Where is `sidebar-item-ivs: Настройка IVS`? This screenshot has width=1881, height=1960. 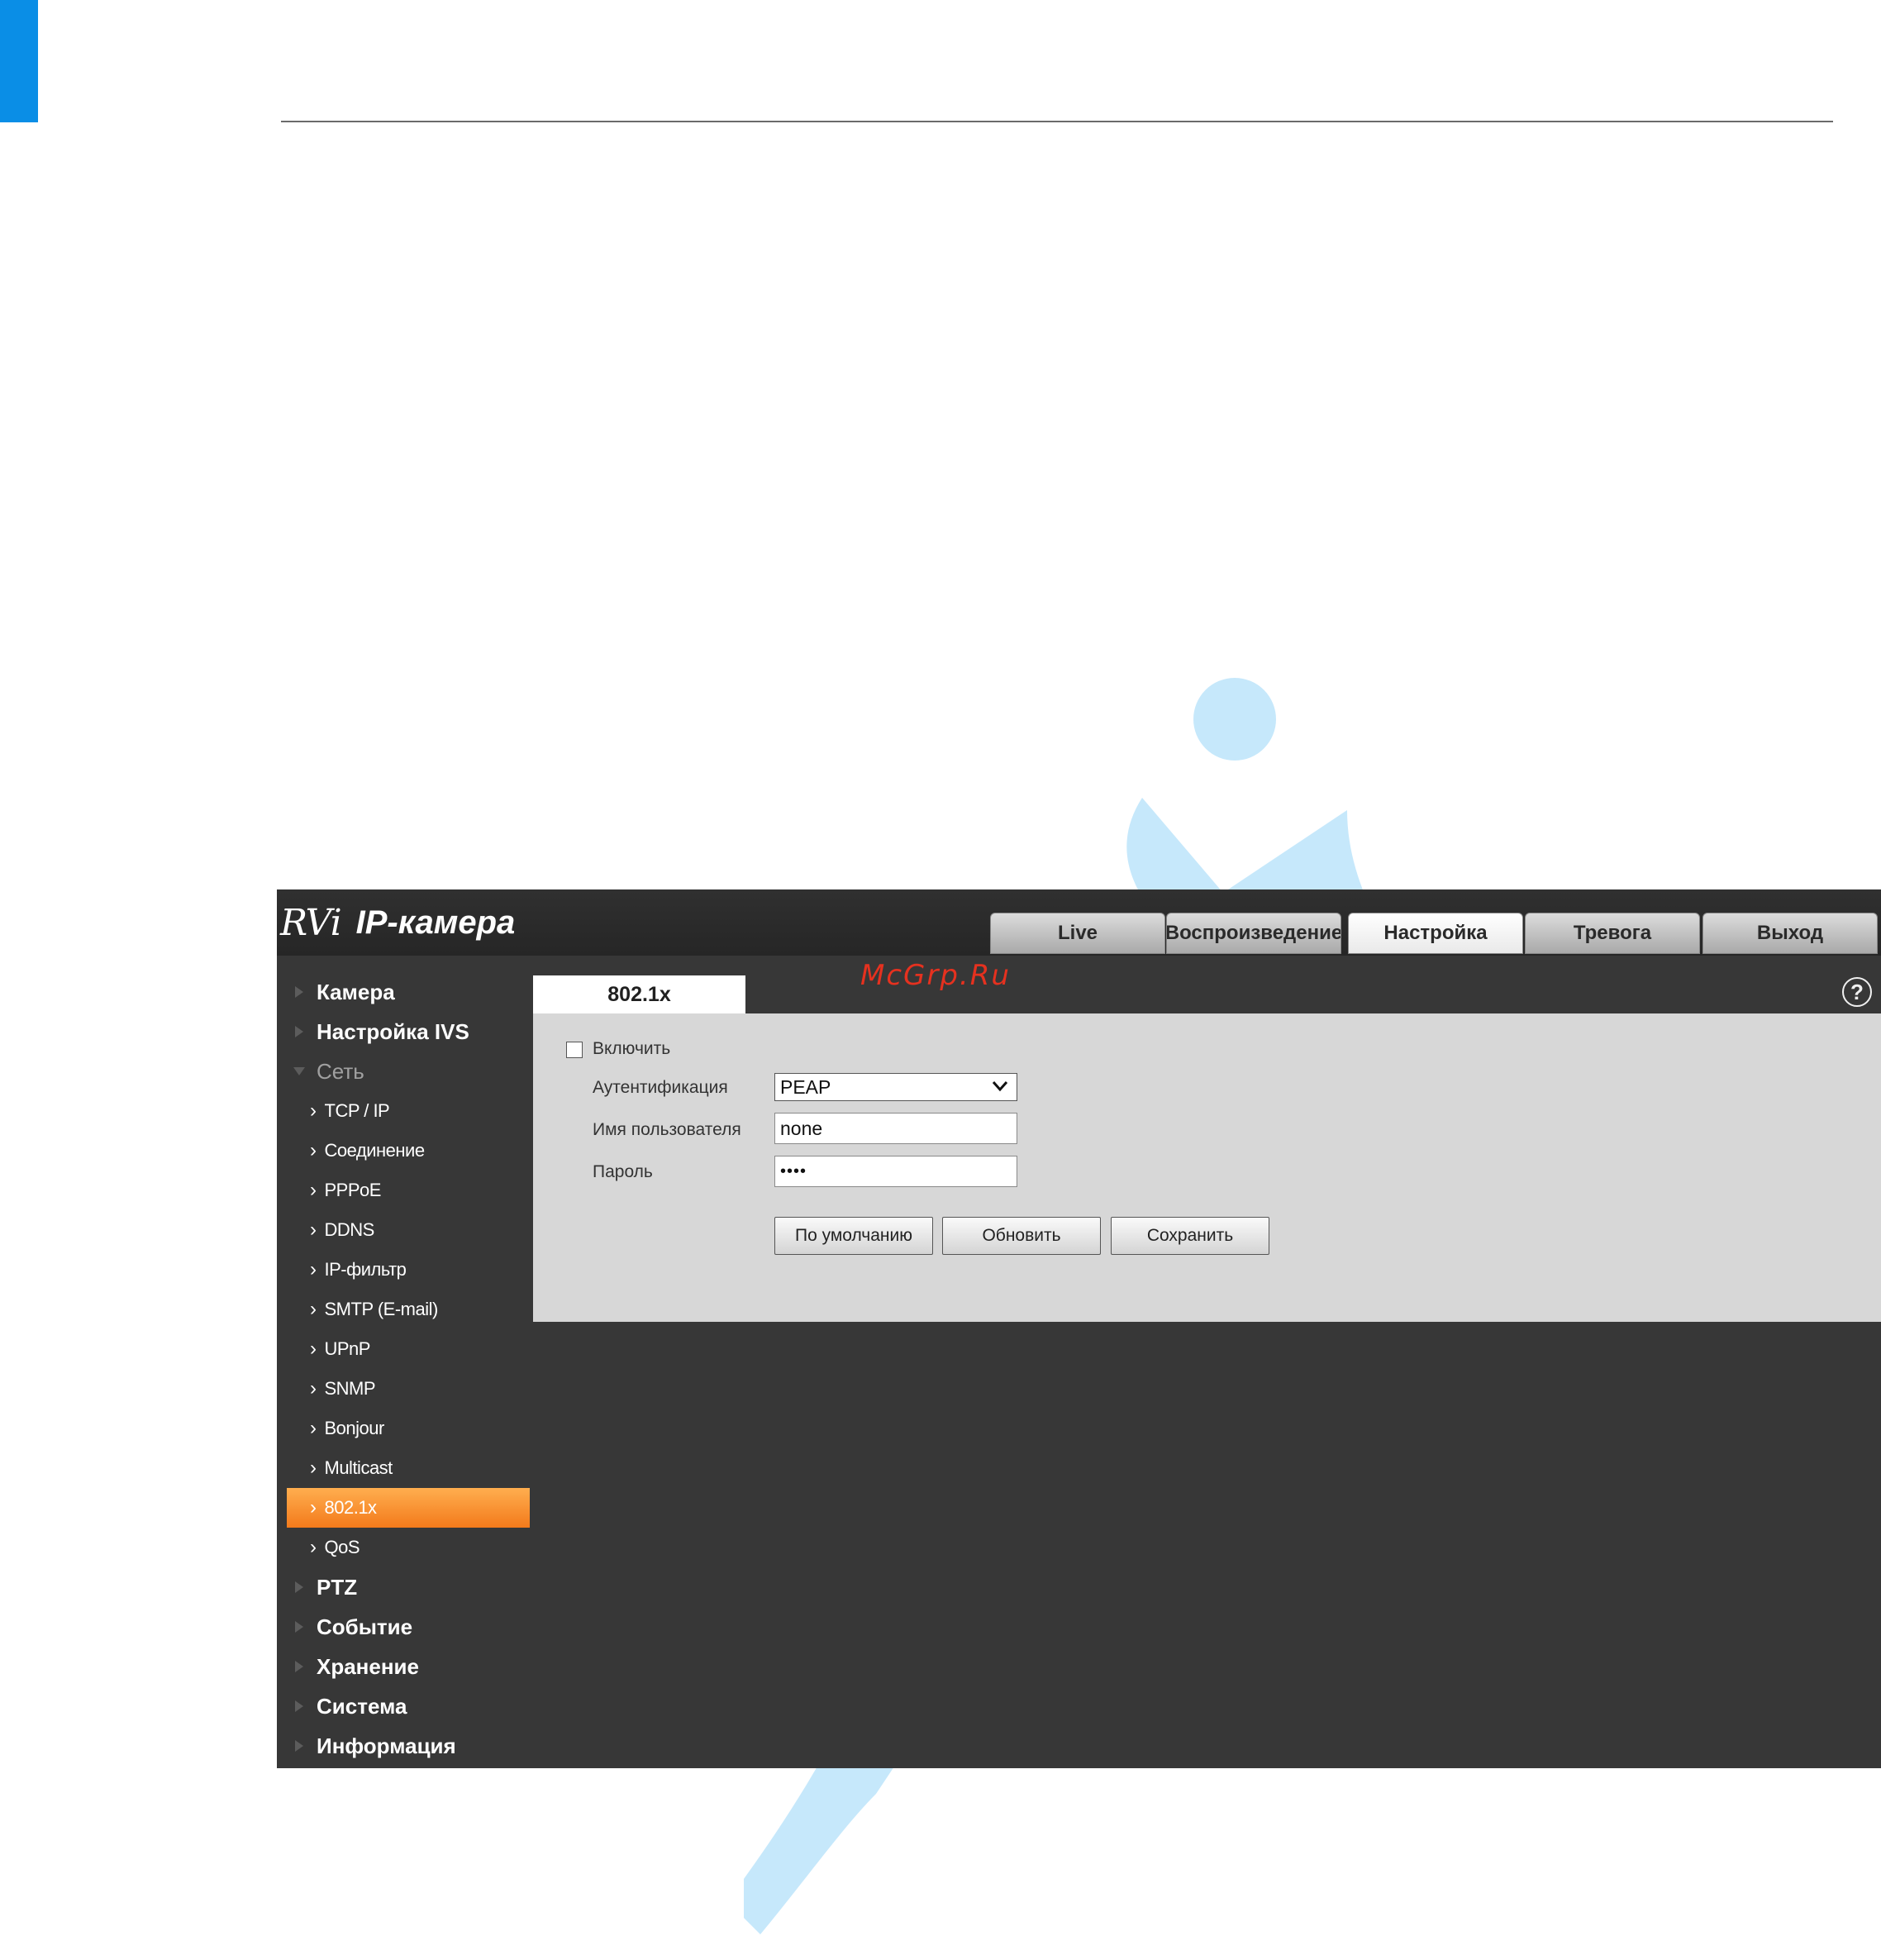 sidebar-item-ivs: Настройка IVS is located at coordinates (405, 1032).